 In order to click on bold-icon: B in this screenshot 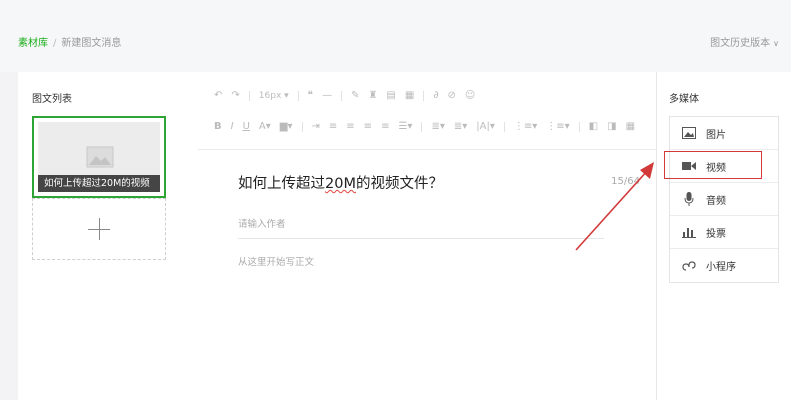, I will do `click(218, 127)`.